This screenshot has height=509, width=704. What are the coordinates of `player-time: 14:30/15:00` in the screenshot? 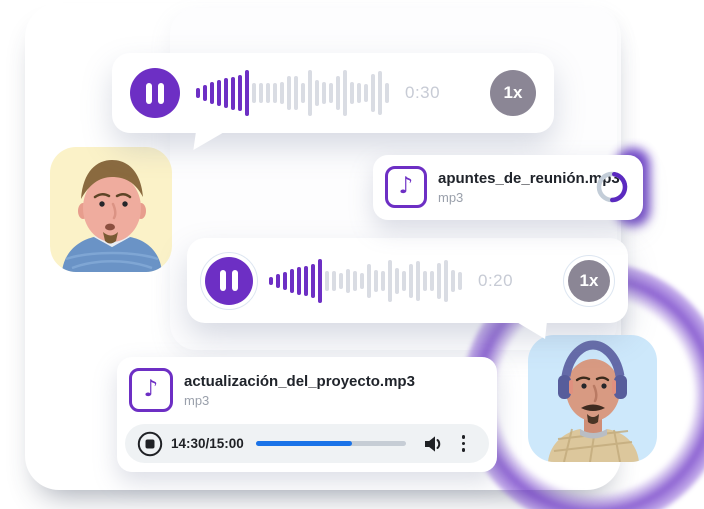 It's located at (207, 443).